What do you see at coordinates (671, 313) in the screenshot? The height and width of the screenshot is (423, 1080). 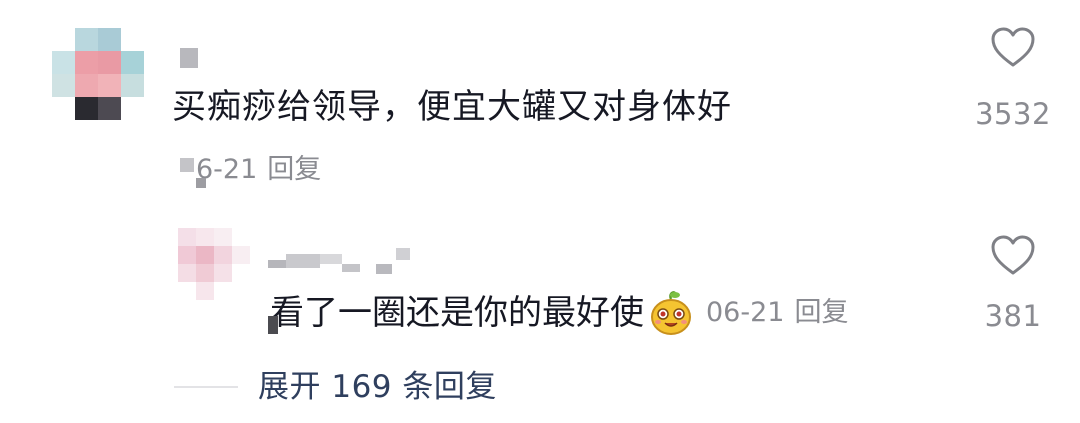 I see `smiling-face-emoji-icon` at bounding box center [671, 313].